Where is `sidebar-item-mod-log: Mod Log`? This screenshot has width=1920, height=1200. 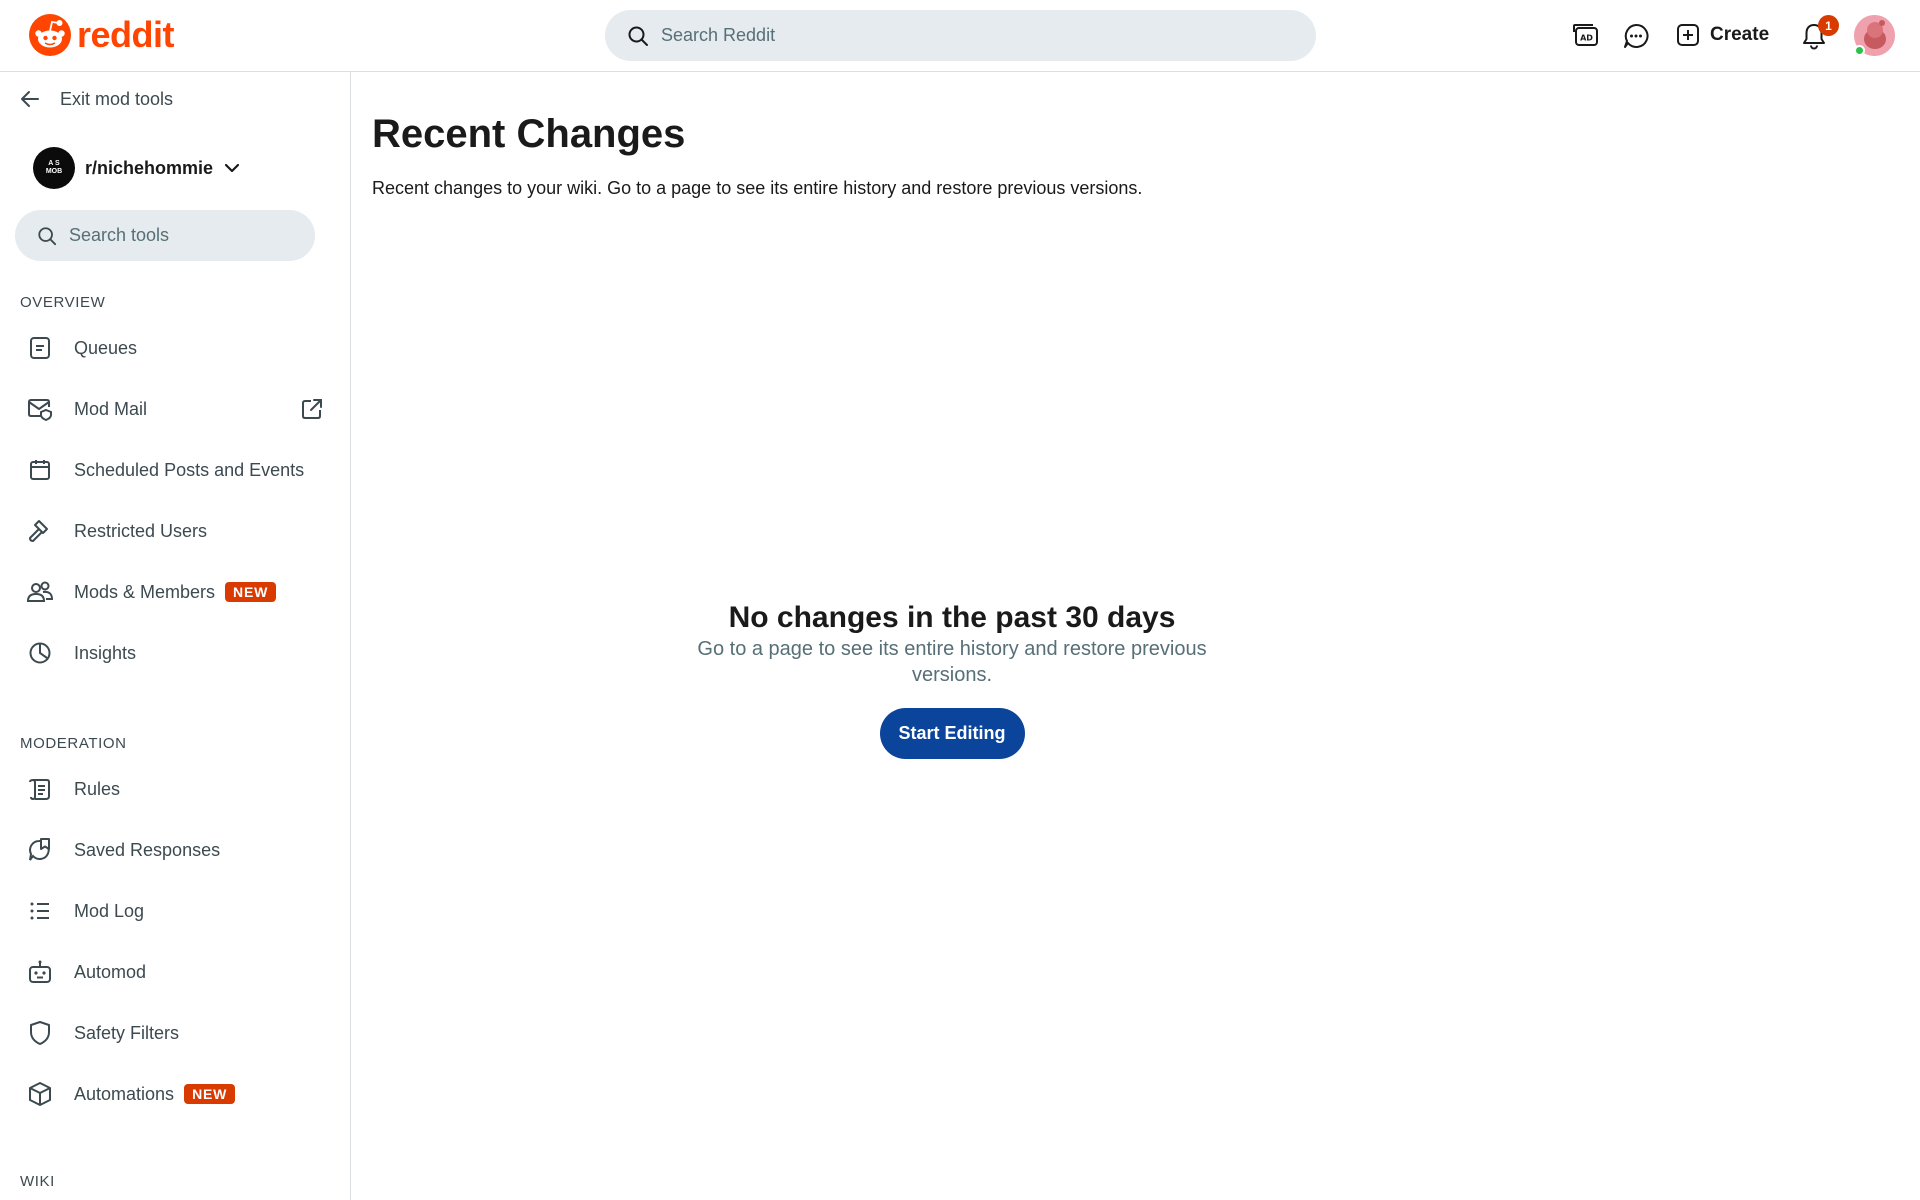 sidebar-item-mod-log: Mod Log is located at coordinates (180, 911).